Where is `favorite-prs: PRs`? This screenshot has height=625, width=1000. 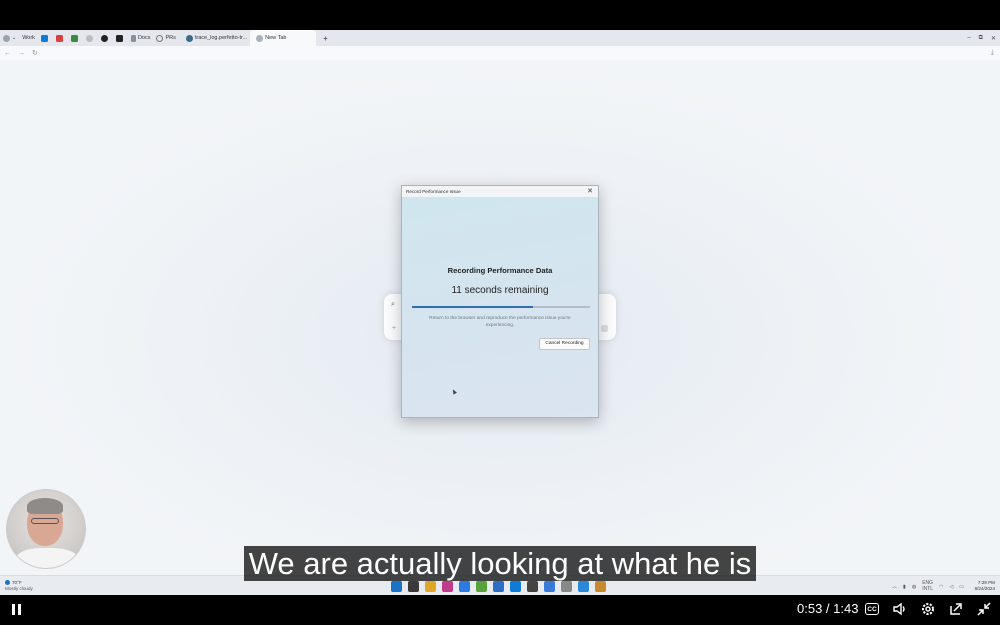 favorite-prs: PRs is located at coordinates (165, 38).